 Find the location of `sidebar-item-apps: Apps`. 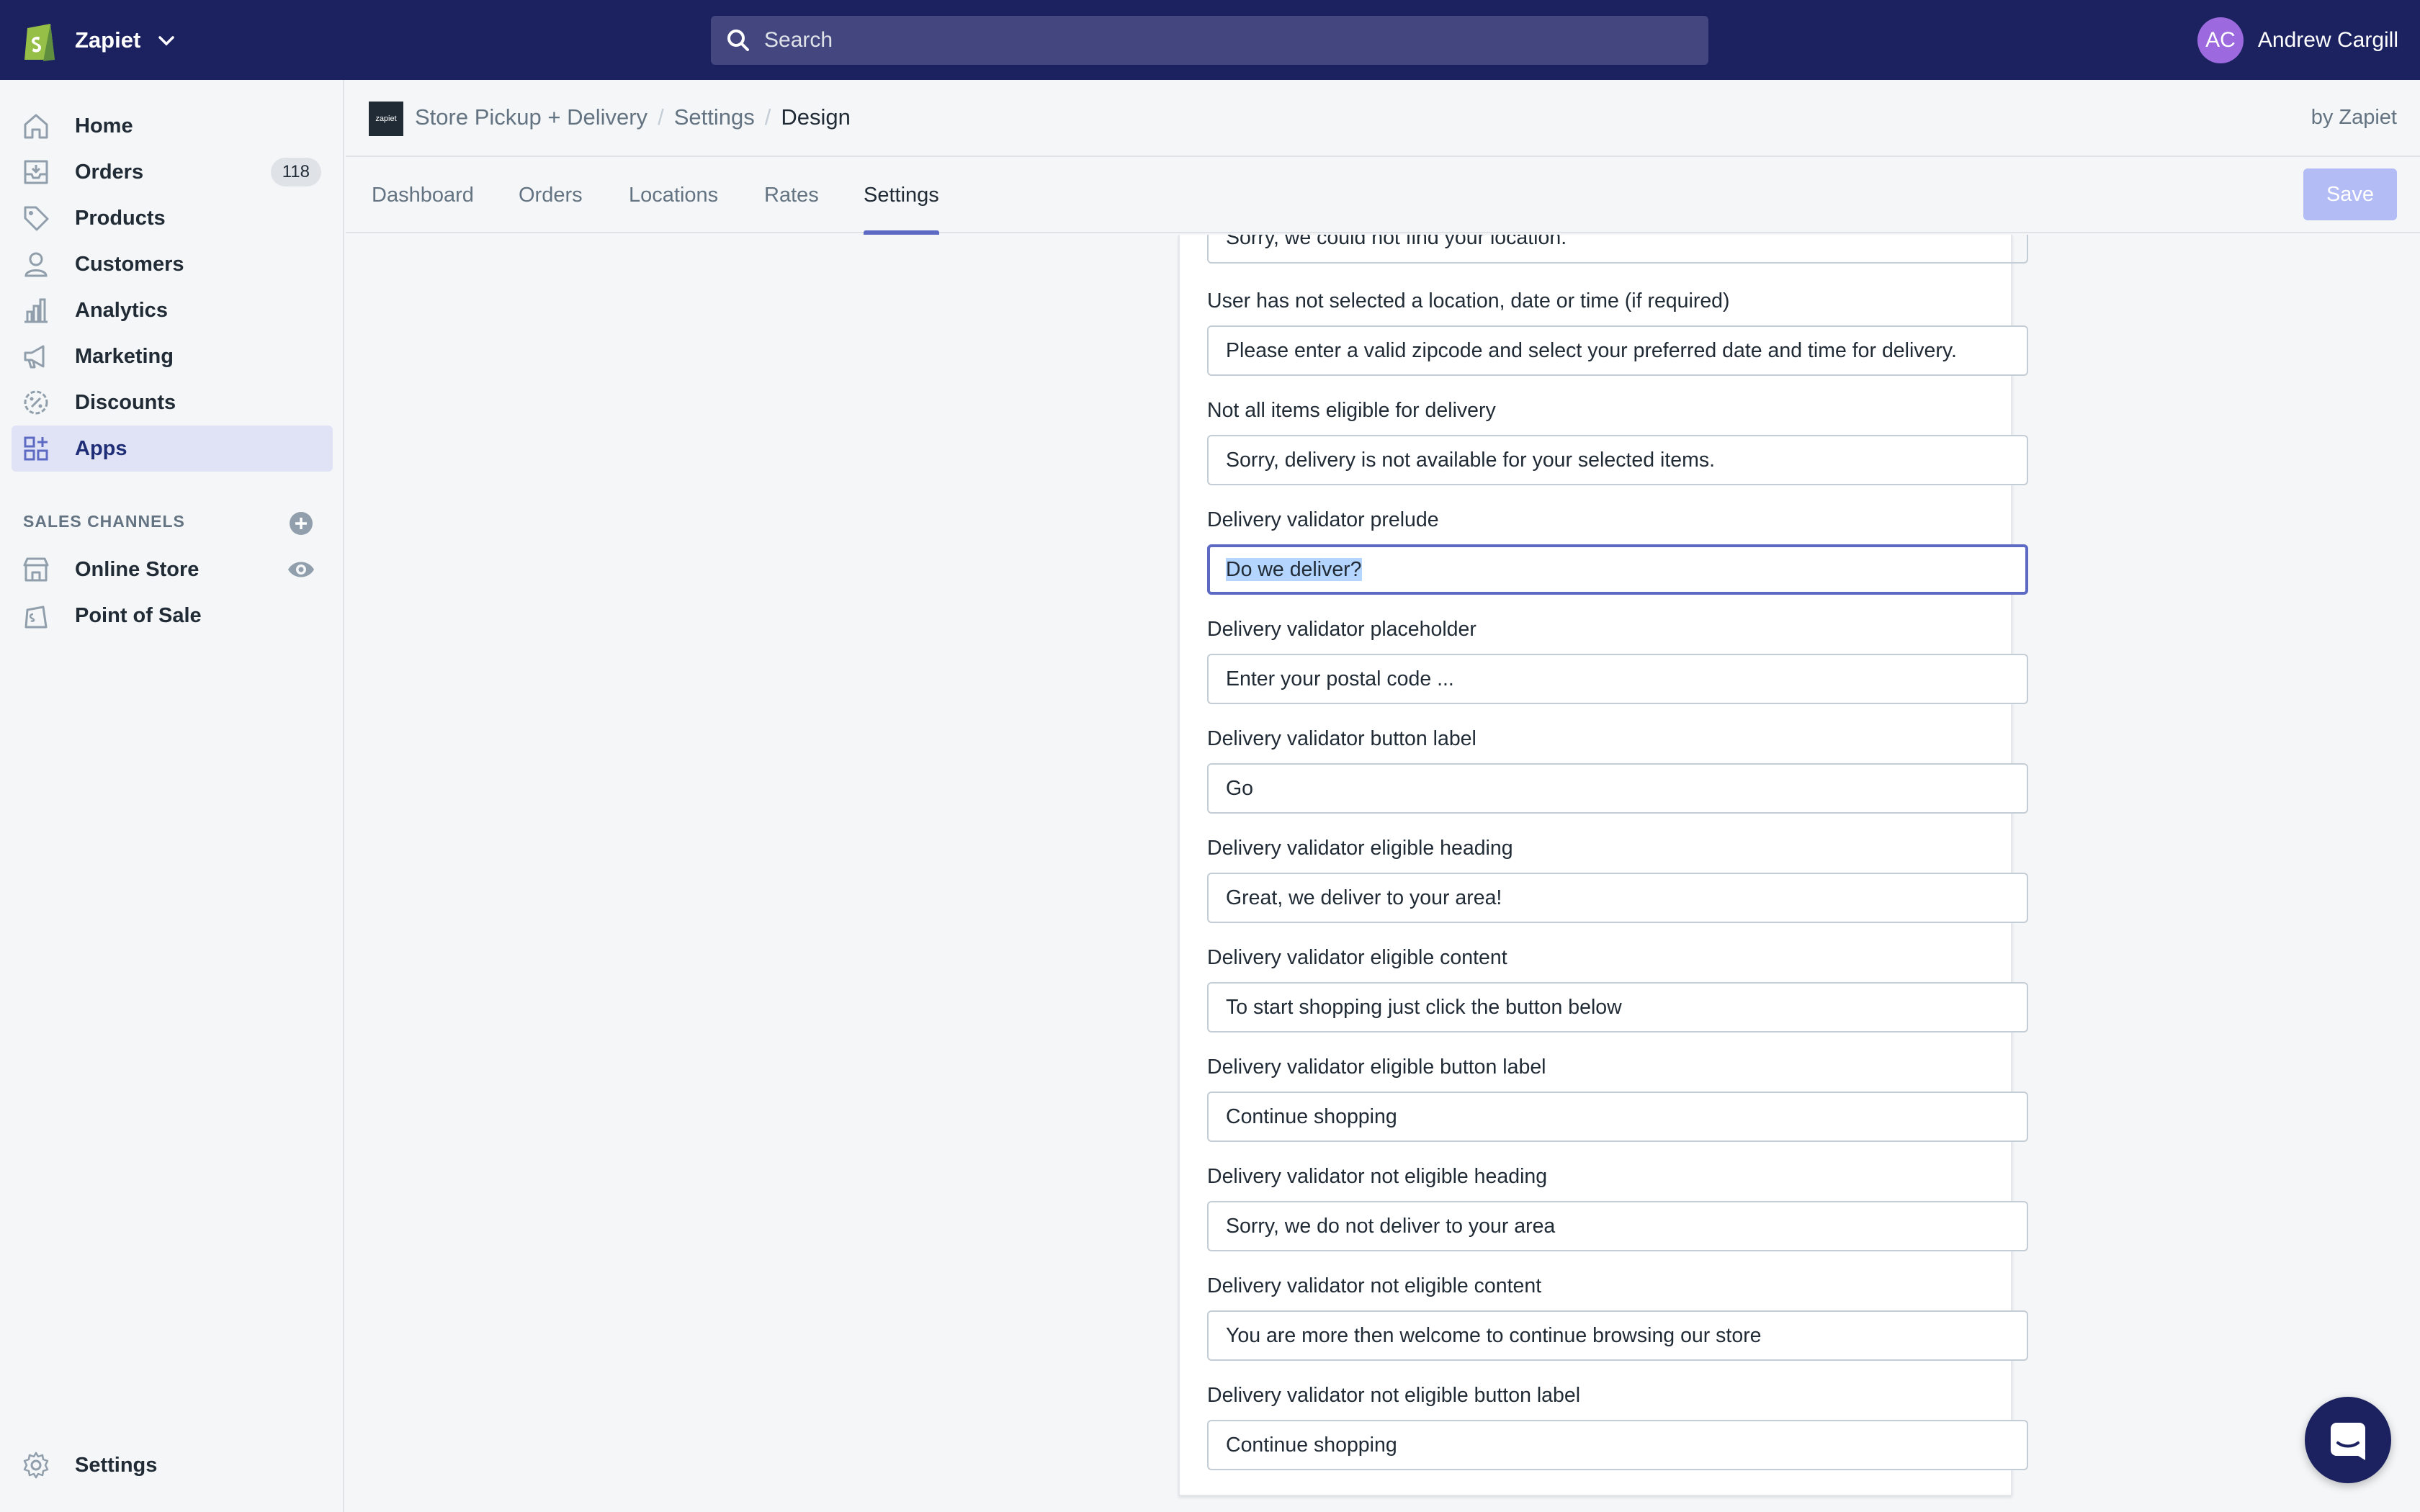

sidebar-item-apps: Apps is located at coordinates (172, 449).